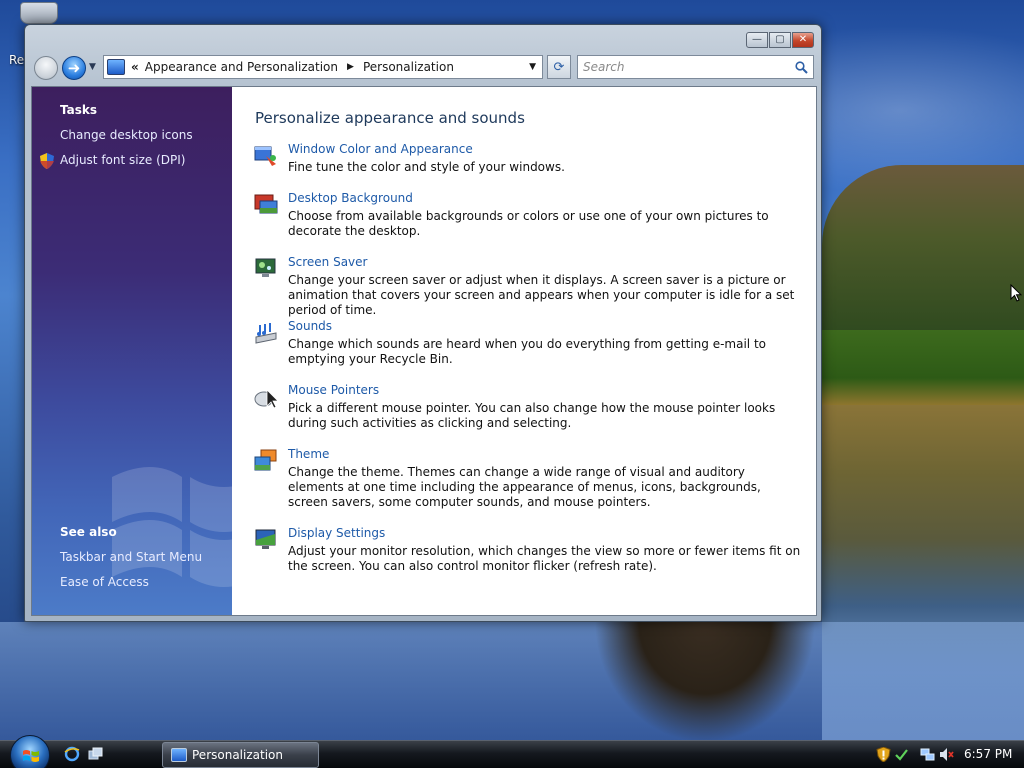 Image resolution: width=1024 pixels, height=768 pixels. Describe the element at coordinates (16, 60) in the screenshot. I see `recycle-bin-label: Re` at that location.